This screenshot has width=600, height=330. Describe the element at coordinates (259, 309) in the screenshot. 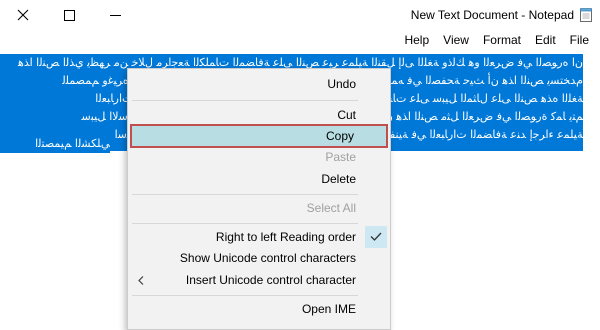

I see `menu-item-open-ime: Open IME` at that location.